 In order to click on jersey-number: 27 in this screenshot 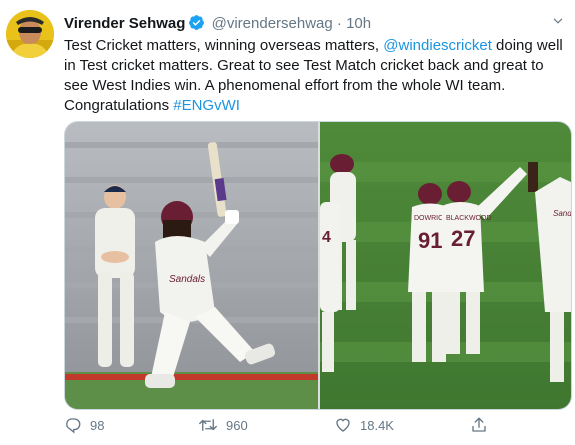, I will do `click(463, 238)`.